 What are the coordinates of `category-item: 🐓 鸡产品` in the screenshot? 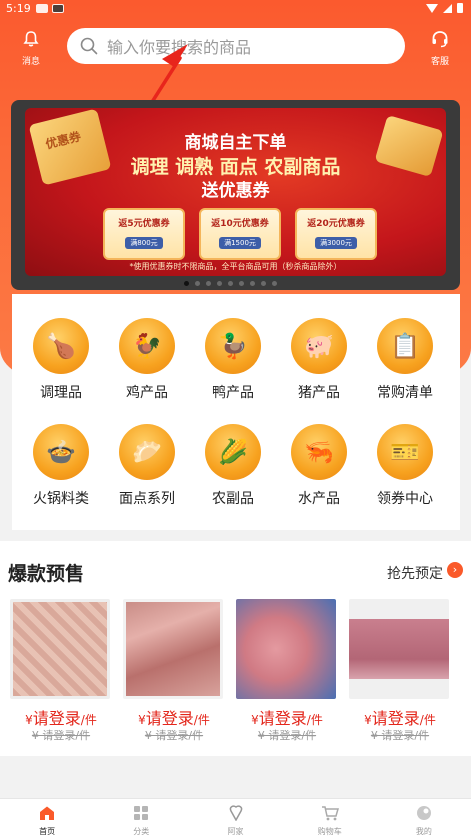 It's located at (147, 360).